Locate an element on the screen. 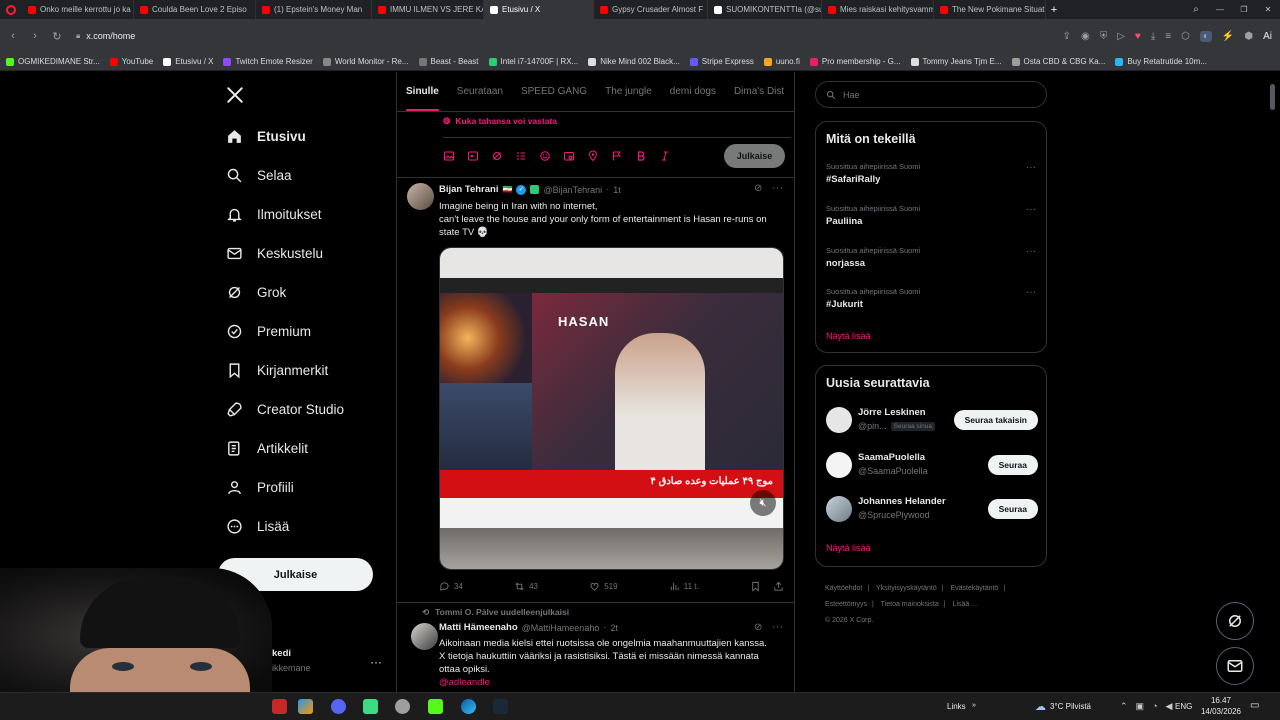  maximize-icon: ❐ is located at coordinates (1244, 9).